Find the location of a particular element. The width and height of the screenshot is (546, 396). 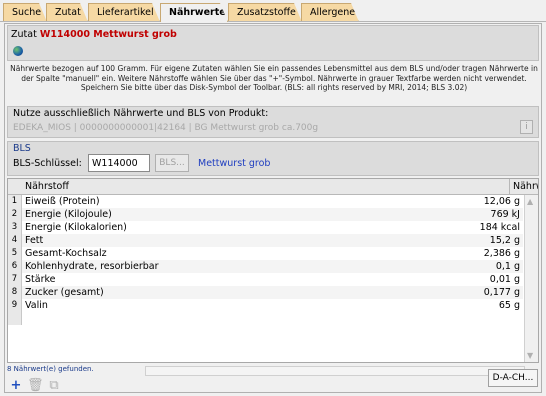

delete-icon: 🗑 is located at coordinates (35, 386).